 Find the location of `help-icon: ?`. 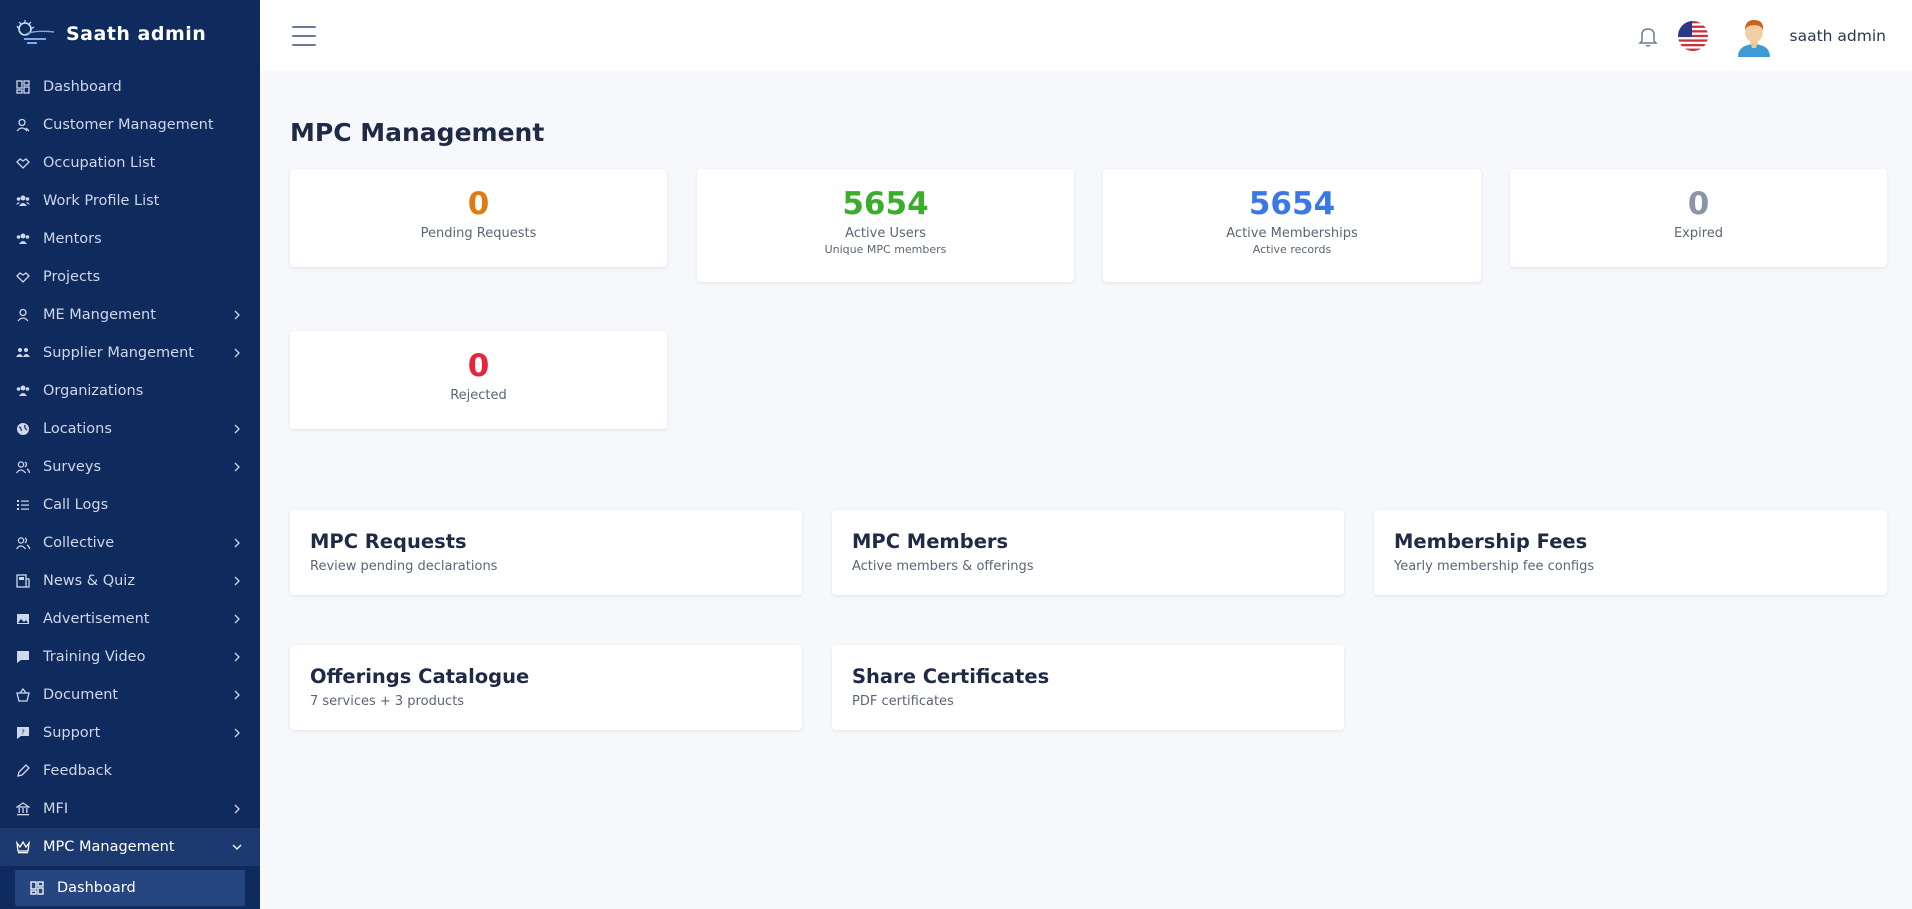

help-icon: ? is located at coordinates (23, 733).